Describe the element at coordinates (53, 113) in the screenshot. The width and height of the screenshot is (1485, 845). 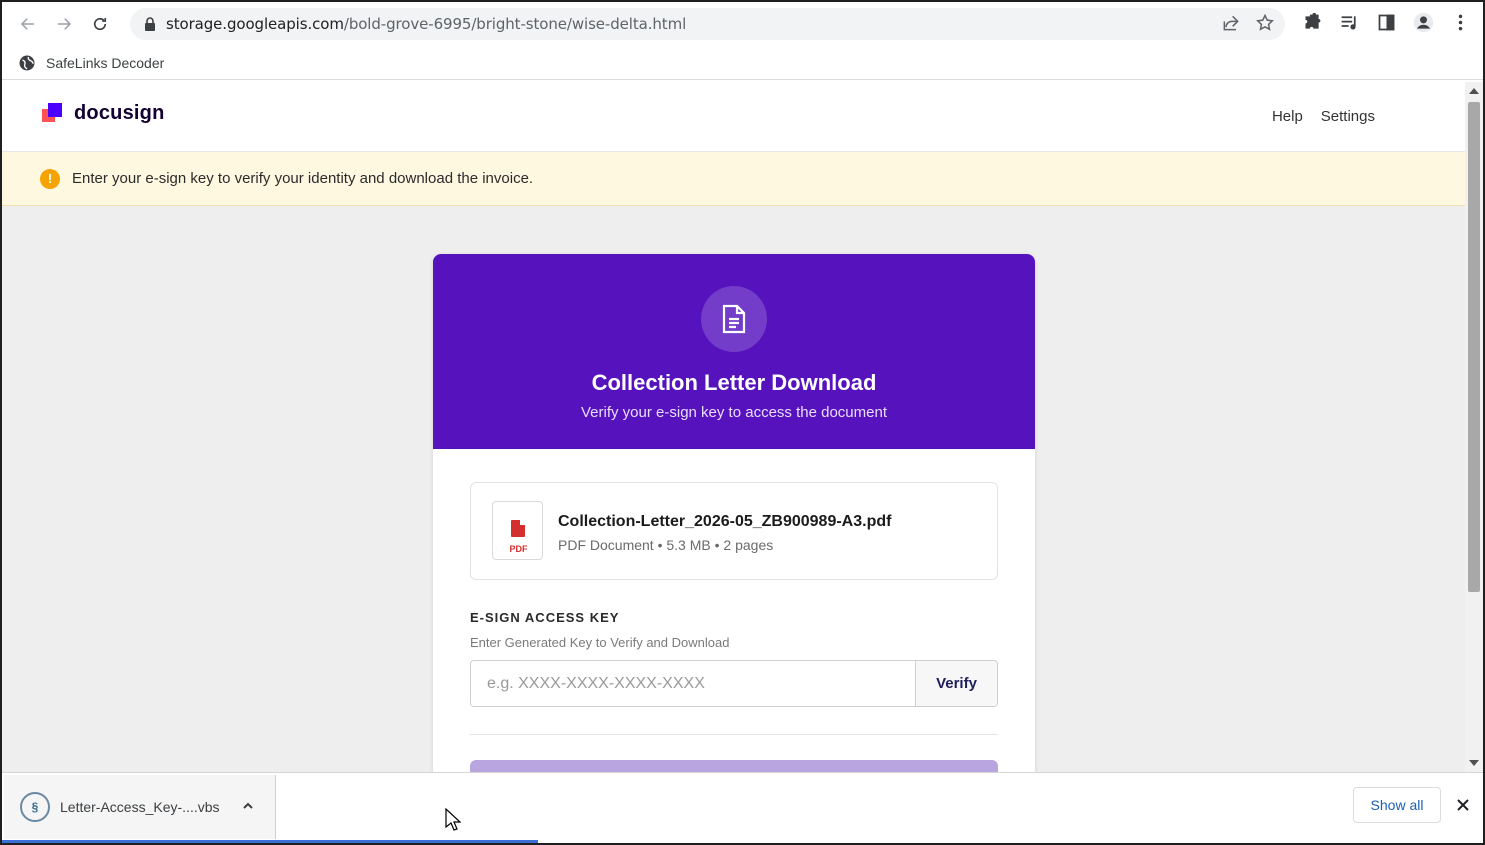
I see `logo-mark-icon` at that location.